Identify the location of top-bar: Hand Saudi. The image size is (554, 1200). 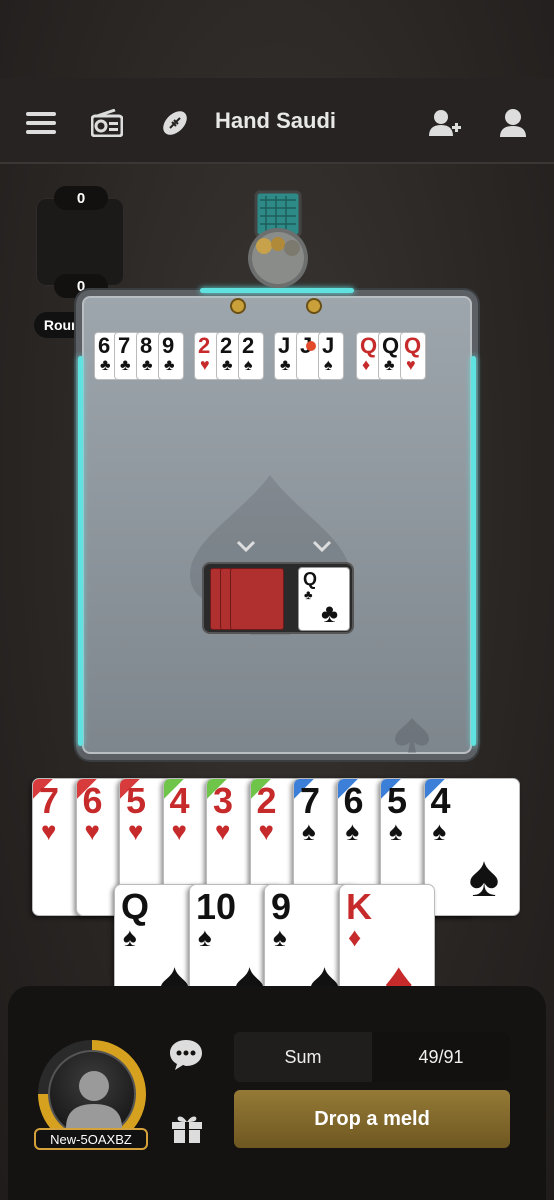
(277, 121).